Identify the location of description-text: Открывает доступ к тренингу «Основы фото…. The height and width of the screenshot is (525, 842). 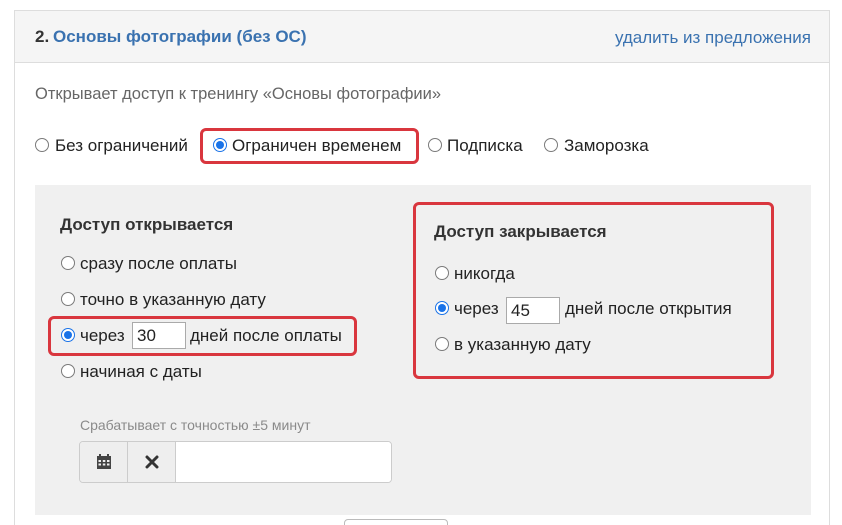
(238, 94).